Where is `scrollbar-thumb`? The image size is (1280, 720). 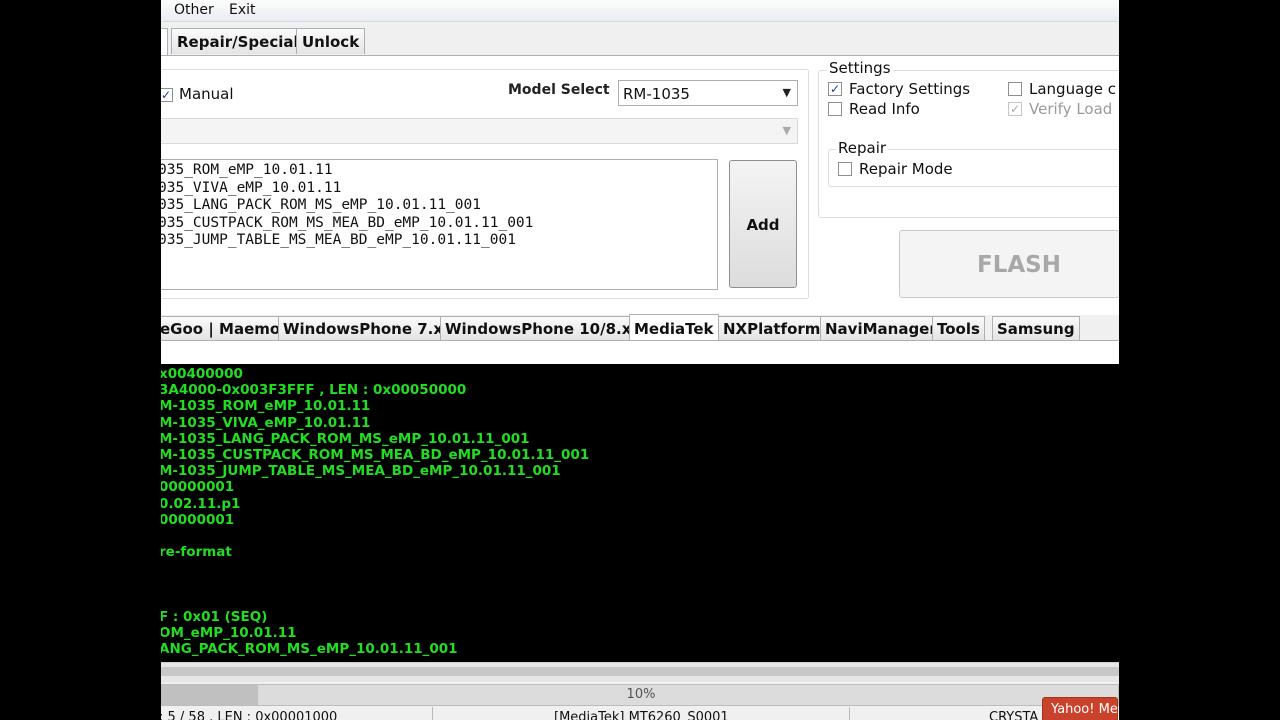 scrollbar-thumb is located at coordinates (640, 671).